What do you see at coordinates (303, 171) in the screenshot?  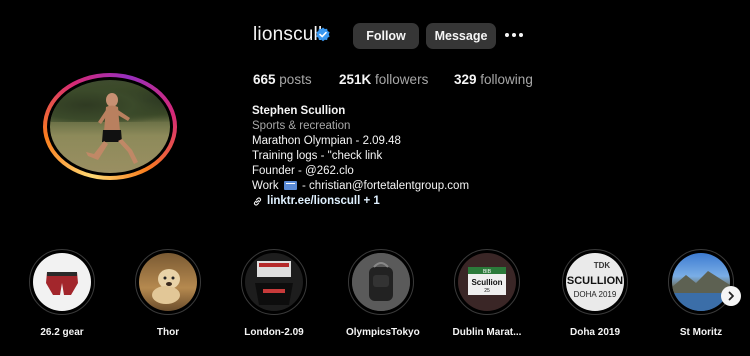 I see `bio-line-3-text: Founder - @262.clo` at bounding box center [303, 171].